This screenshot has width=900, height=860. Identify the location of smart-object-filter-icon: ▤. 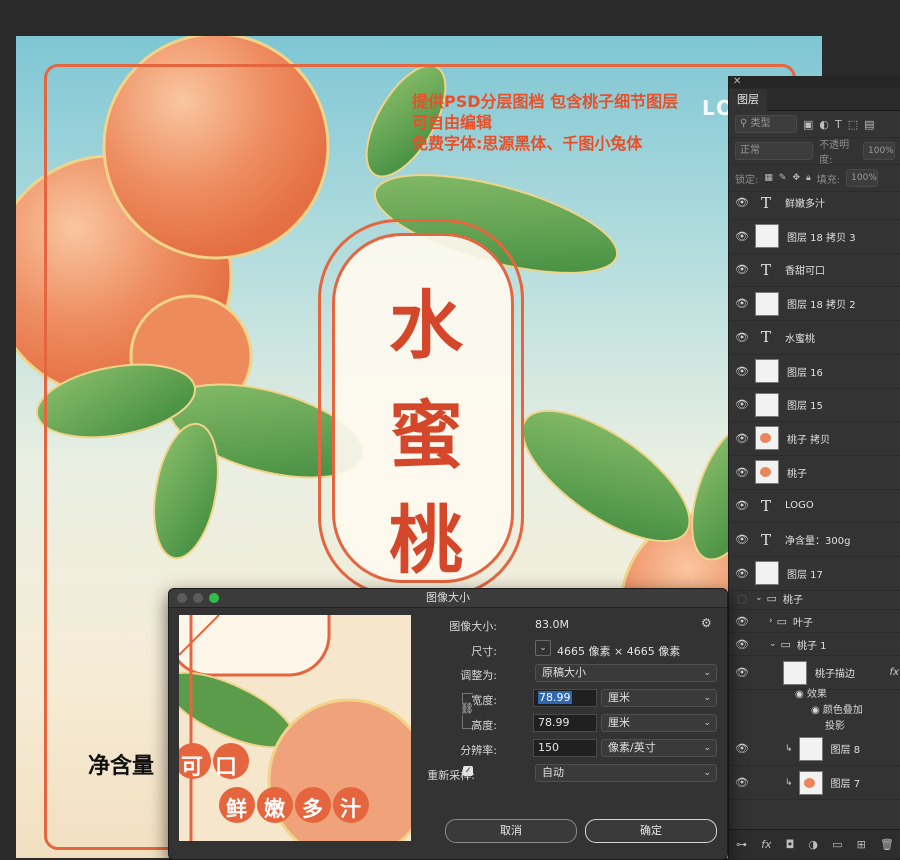
(869, 124).